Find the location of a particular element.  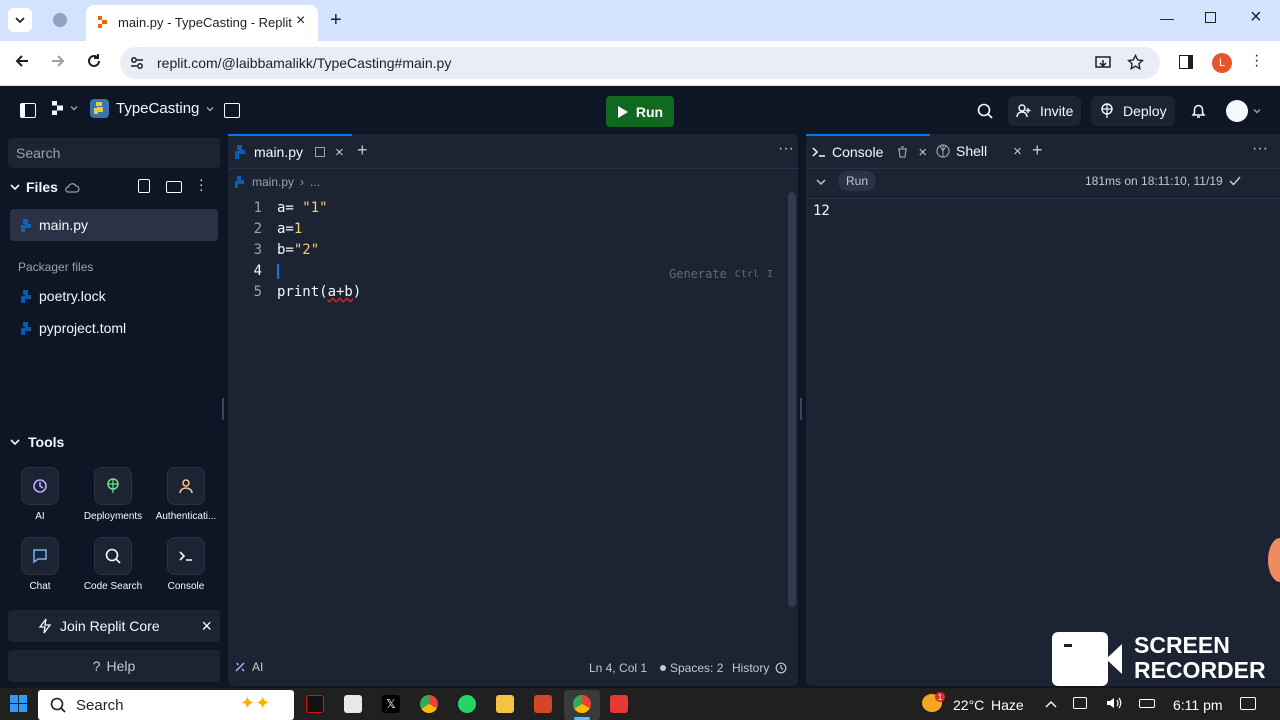

back-button is located at coordinates (22, 61).